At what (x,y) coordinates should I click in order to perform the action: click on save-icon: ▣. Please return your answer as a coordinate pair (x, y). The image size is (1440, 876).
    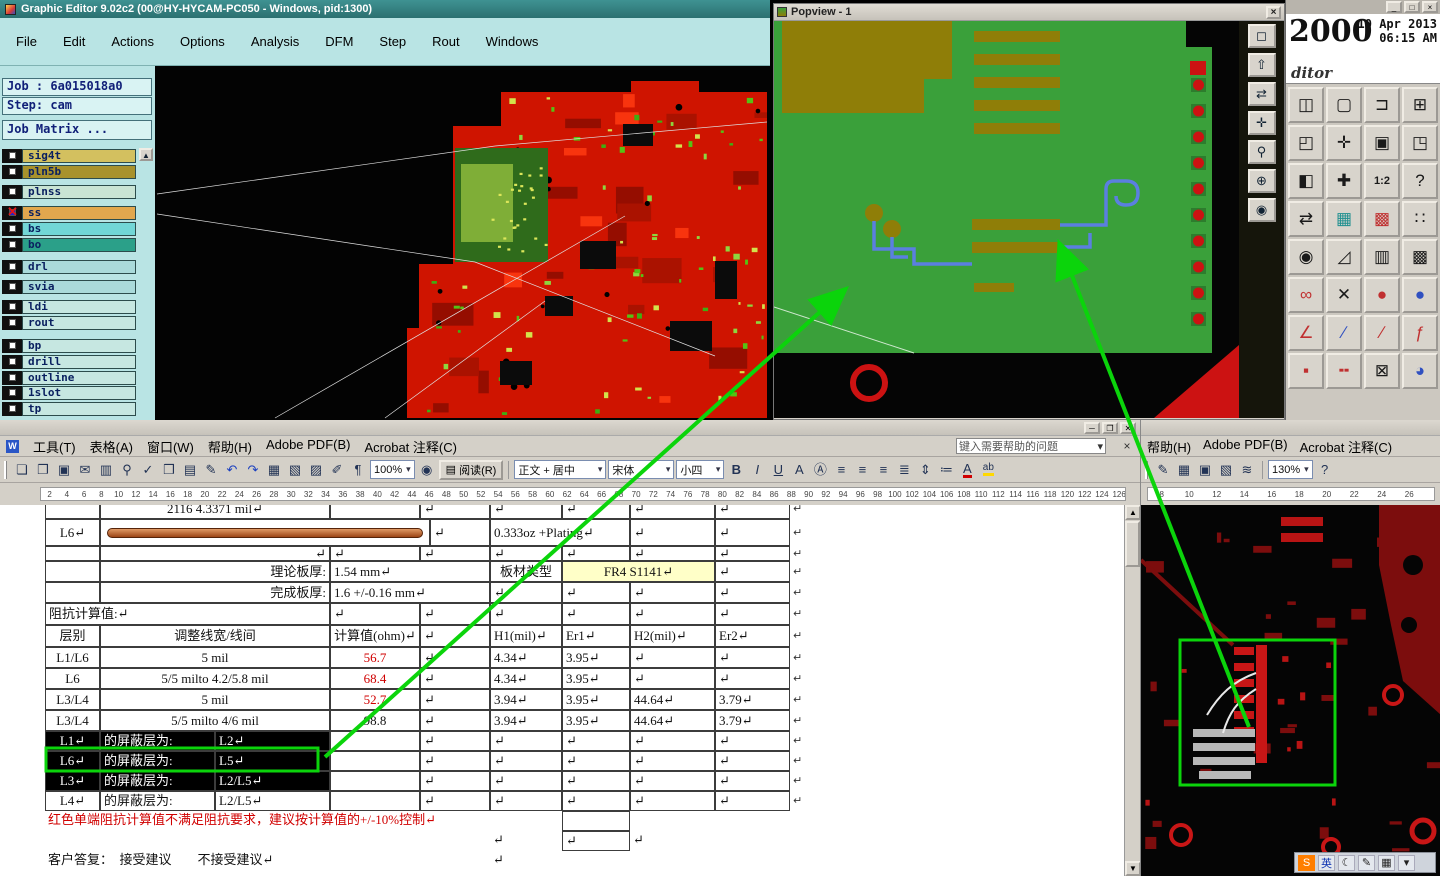
    Looking at the image, I should click on (64, 470).